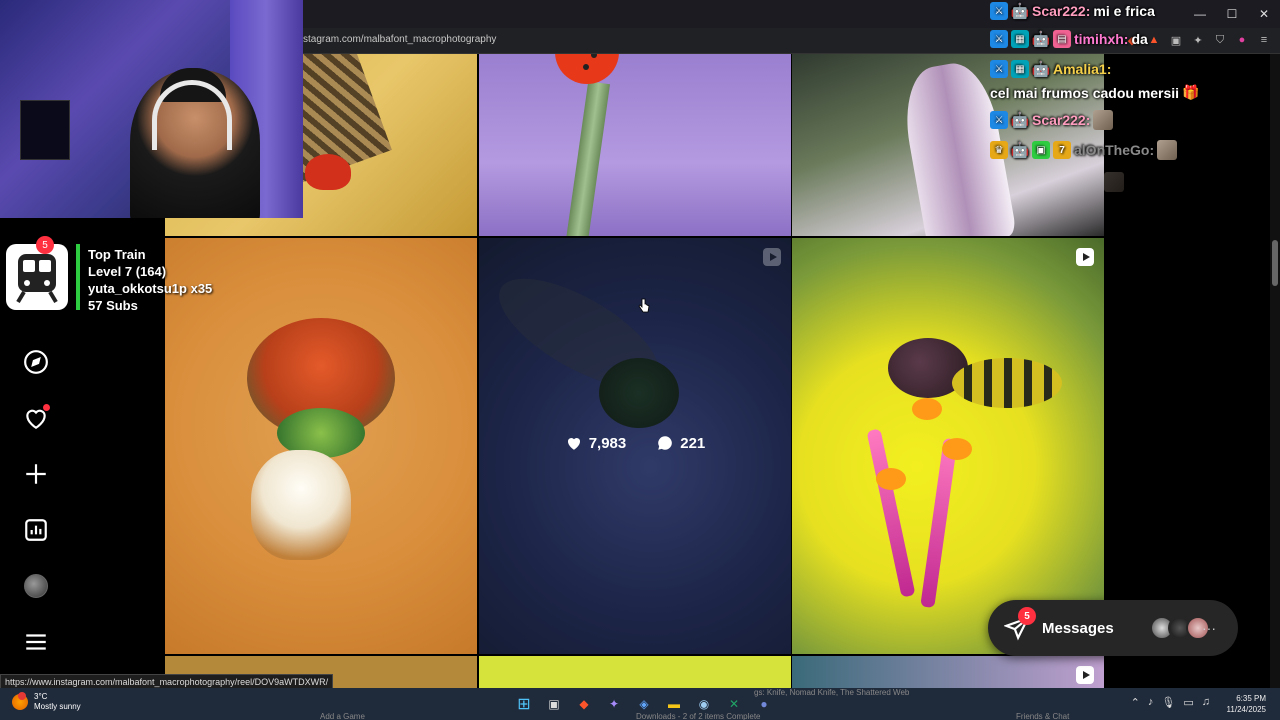 The image size is (1280, 720). What do you see at coordinates (301, 505) in the screenshot?
I see `mushroom-image` at bounding box center [301, 505].